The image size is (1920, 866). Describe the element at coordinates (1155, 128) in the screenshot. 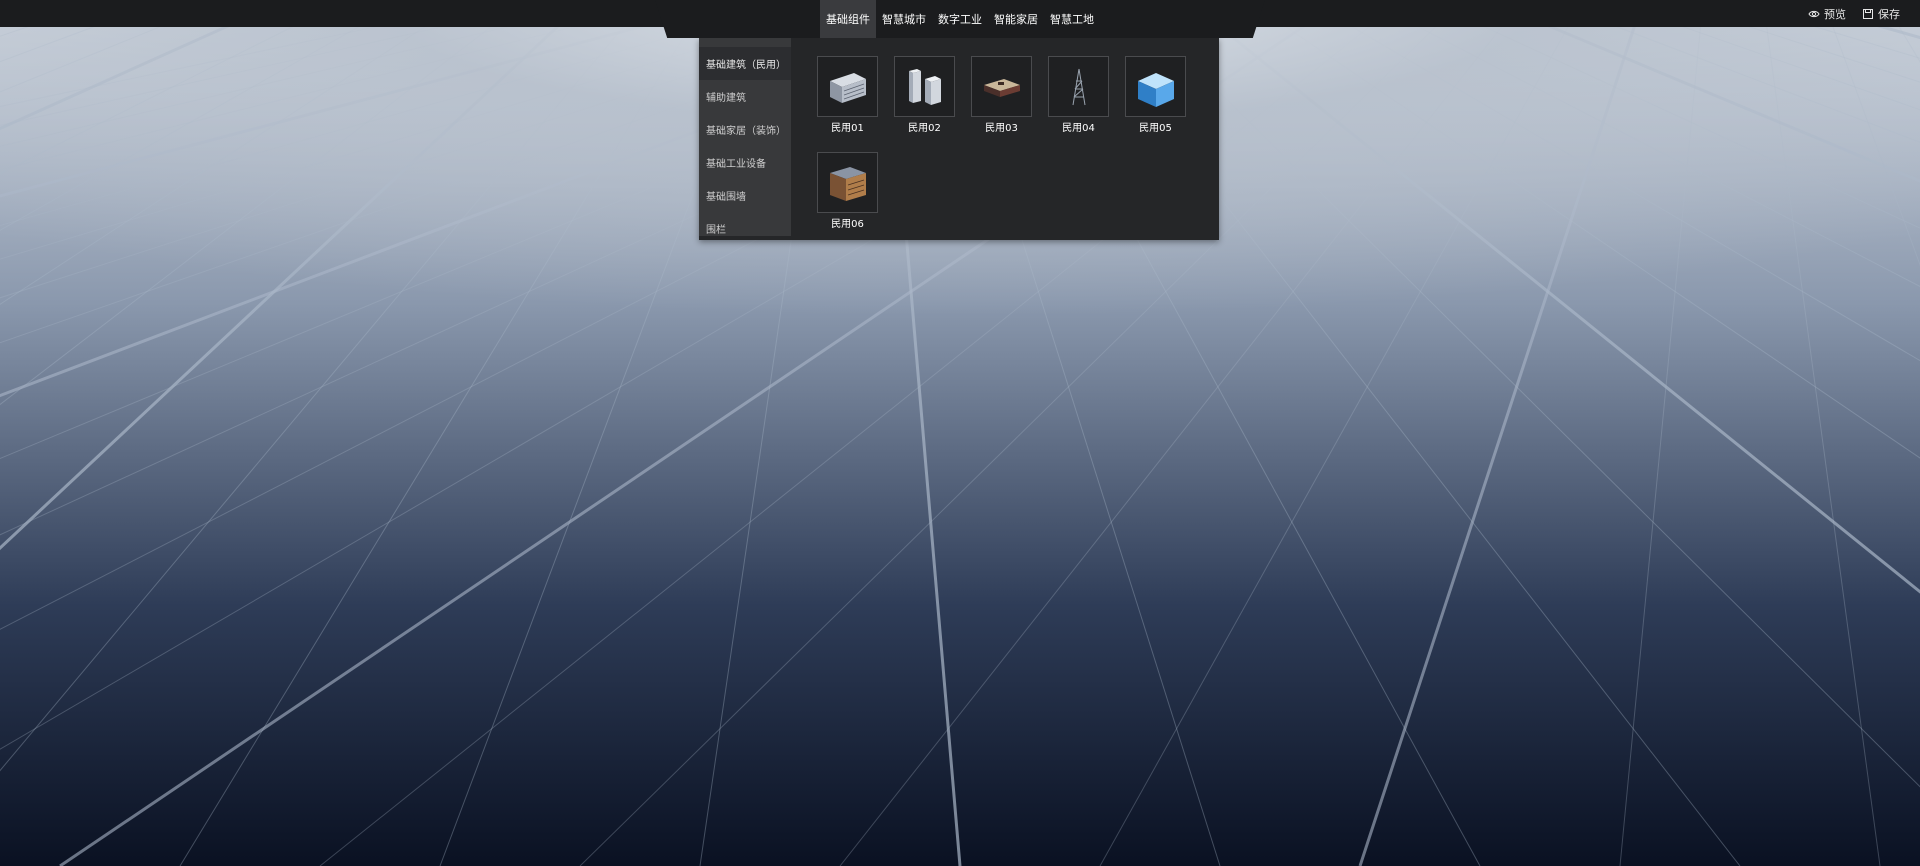

I see `component-label: 民用05` at that location.